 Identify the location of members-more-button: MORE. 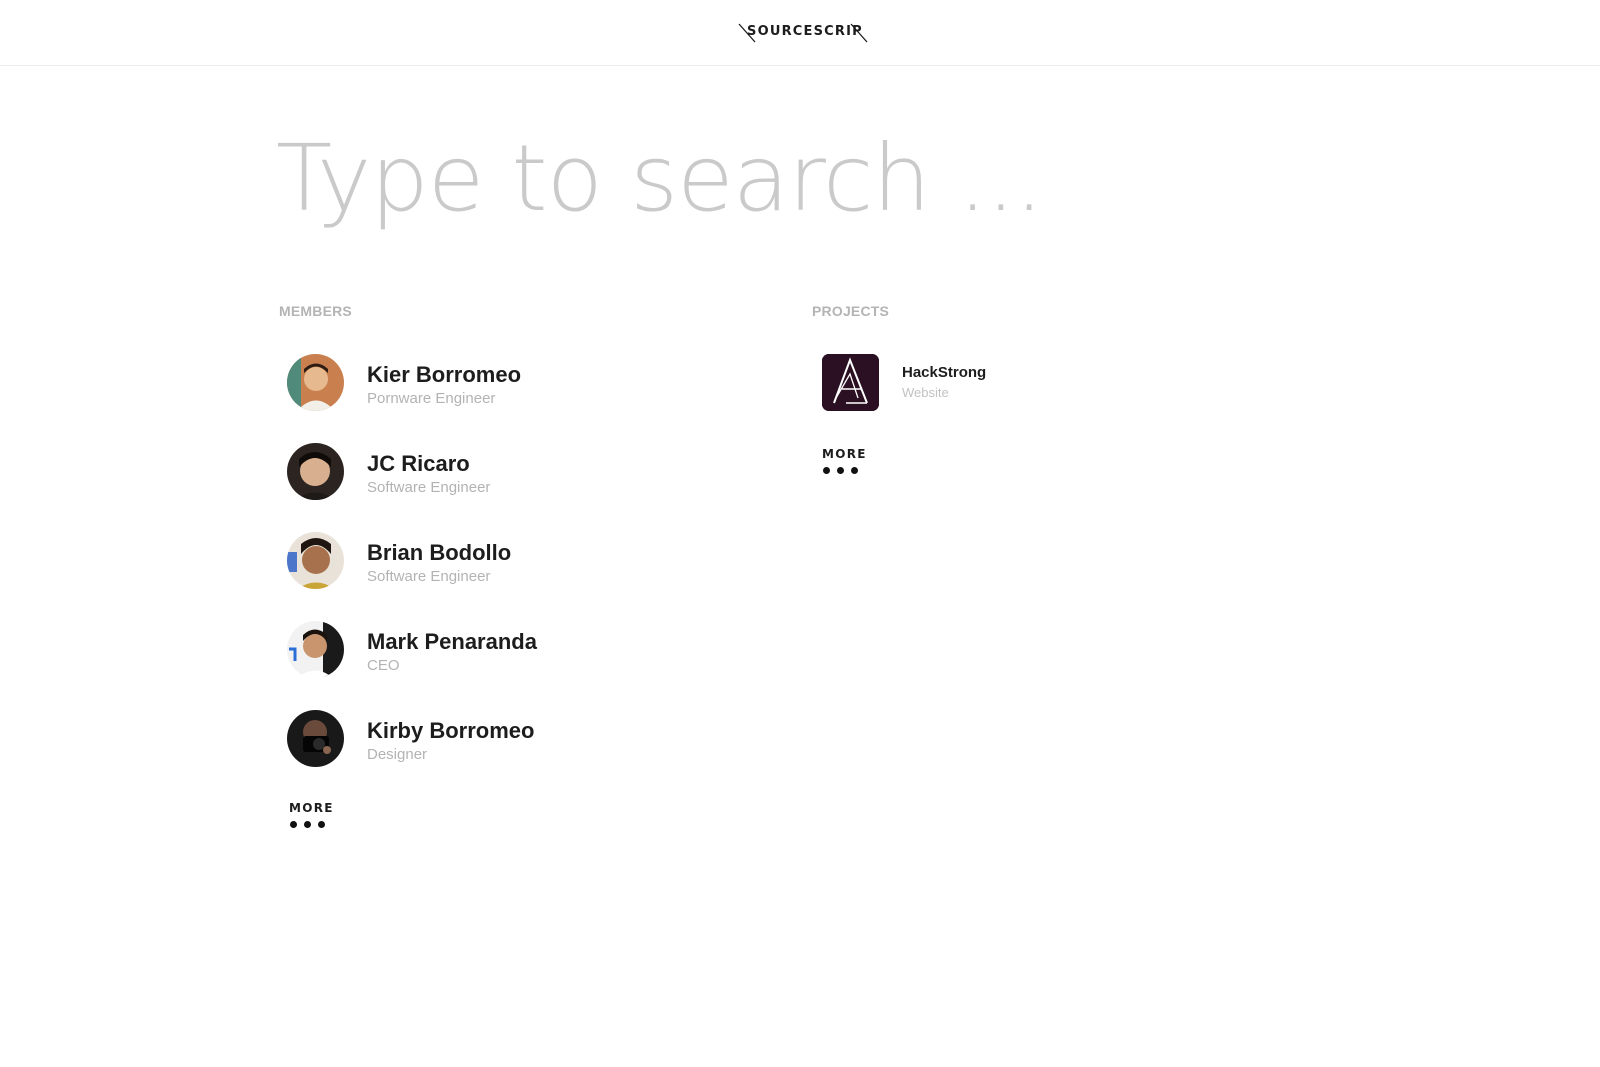
(319, 819).